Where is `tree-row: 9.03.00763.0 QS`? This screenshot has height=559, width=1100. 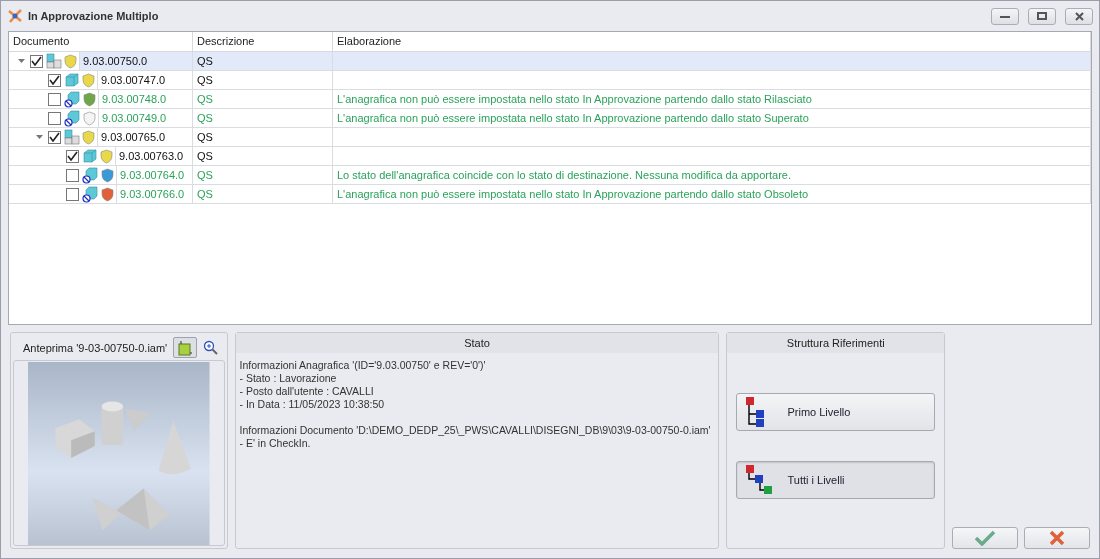
tree-row: 9.03.00763.0 QS is located at coordinates (550, 156).